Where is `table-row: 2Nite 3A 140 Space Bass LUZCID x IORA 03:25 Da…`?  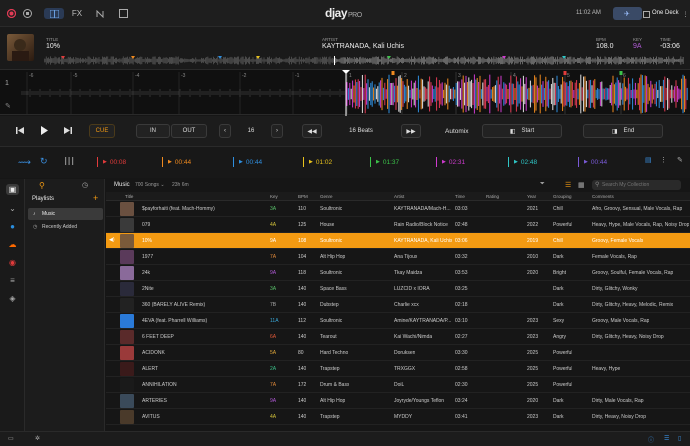
table-row: 2Nite 3A 140 Space Bass LUZCID x IORA 03:25 Da… is located at coordinates (398, 289).